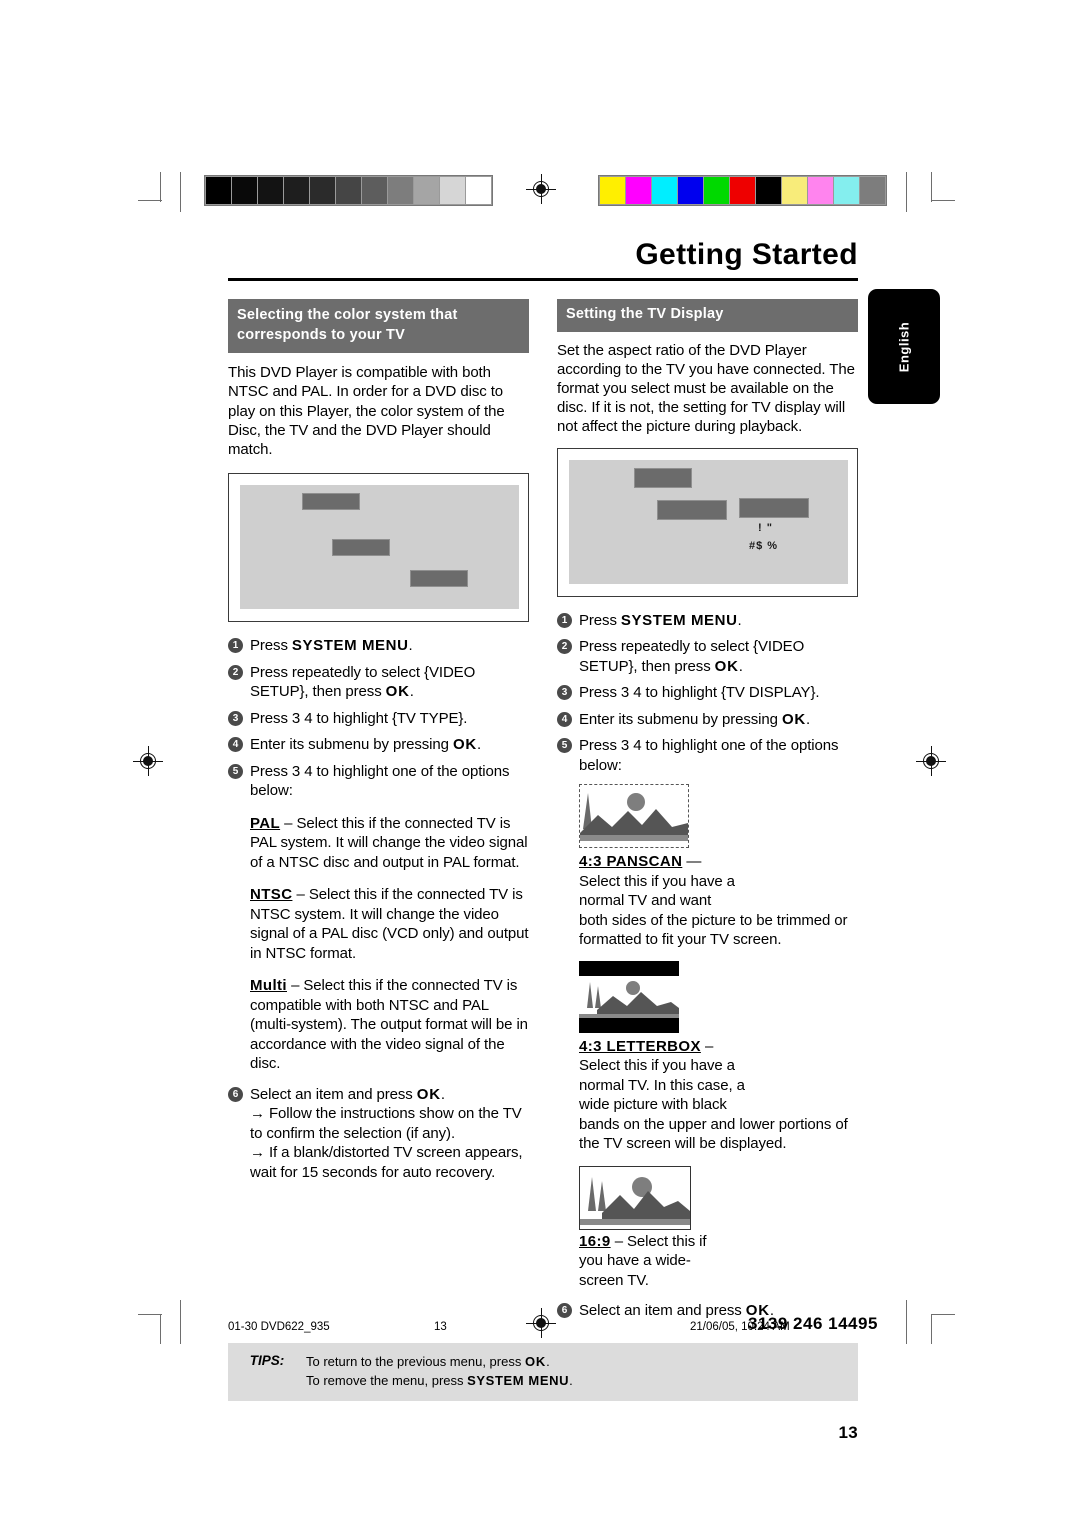 This screenshot has height=1528, width=1080. I want to click on step-item: 3 Press 3 4 to highlight {TV TYPE}., so click(378, 719).